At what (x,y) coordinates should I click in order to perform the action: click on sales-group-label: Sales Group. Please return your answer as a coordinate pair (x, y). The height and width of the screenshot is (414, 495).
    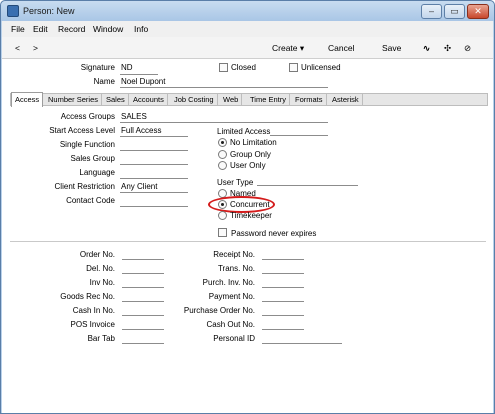
    Looking at the image, I should click on (92, 158).